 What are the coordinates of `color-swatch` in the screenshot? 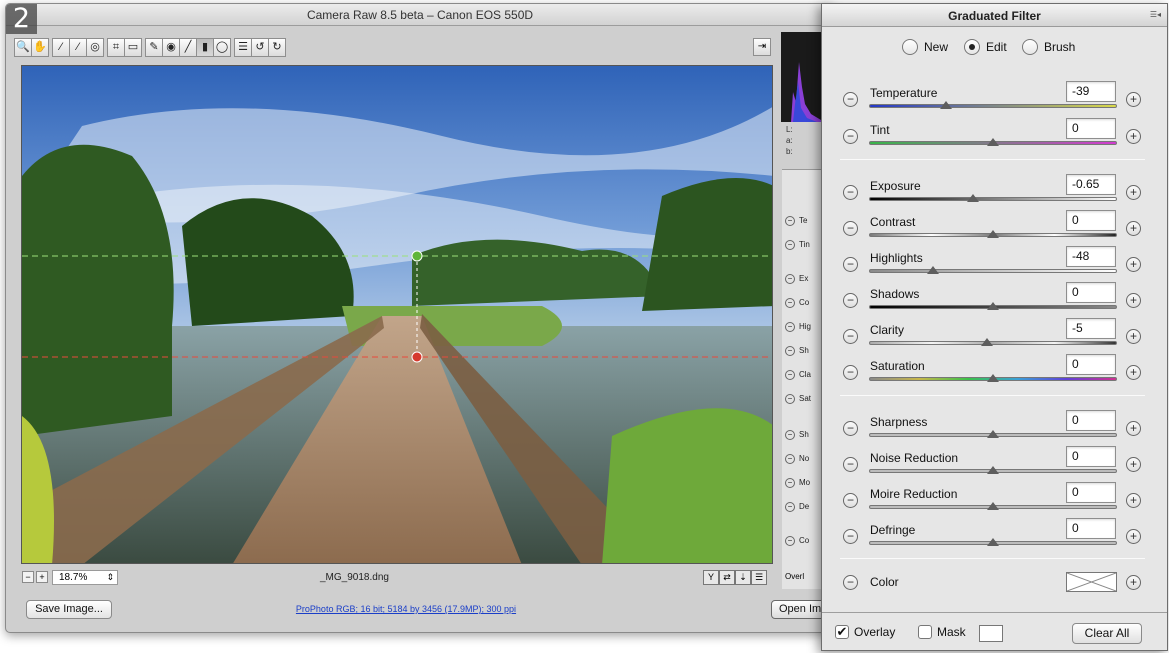 It's located at (1091, 582).